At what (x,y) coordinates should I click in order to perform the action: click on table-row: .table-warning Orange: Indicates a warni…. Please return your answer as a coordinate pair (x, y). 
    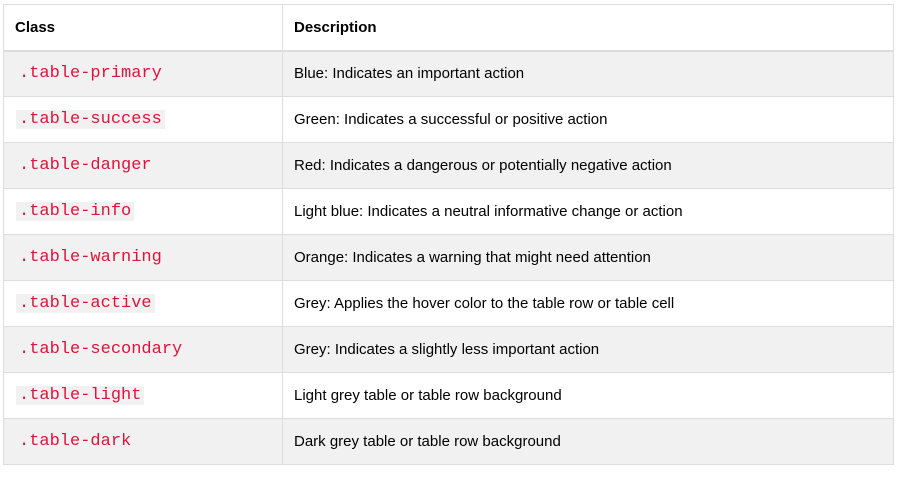
    Looking at the image, I should click on (448, 257).